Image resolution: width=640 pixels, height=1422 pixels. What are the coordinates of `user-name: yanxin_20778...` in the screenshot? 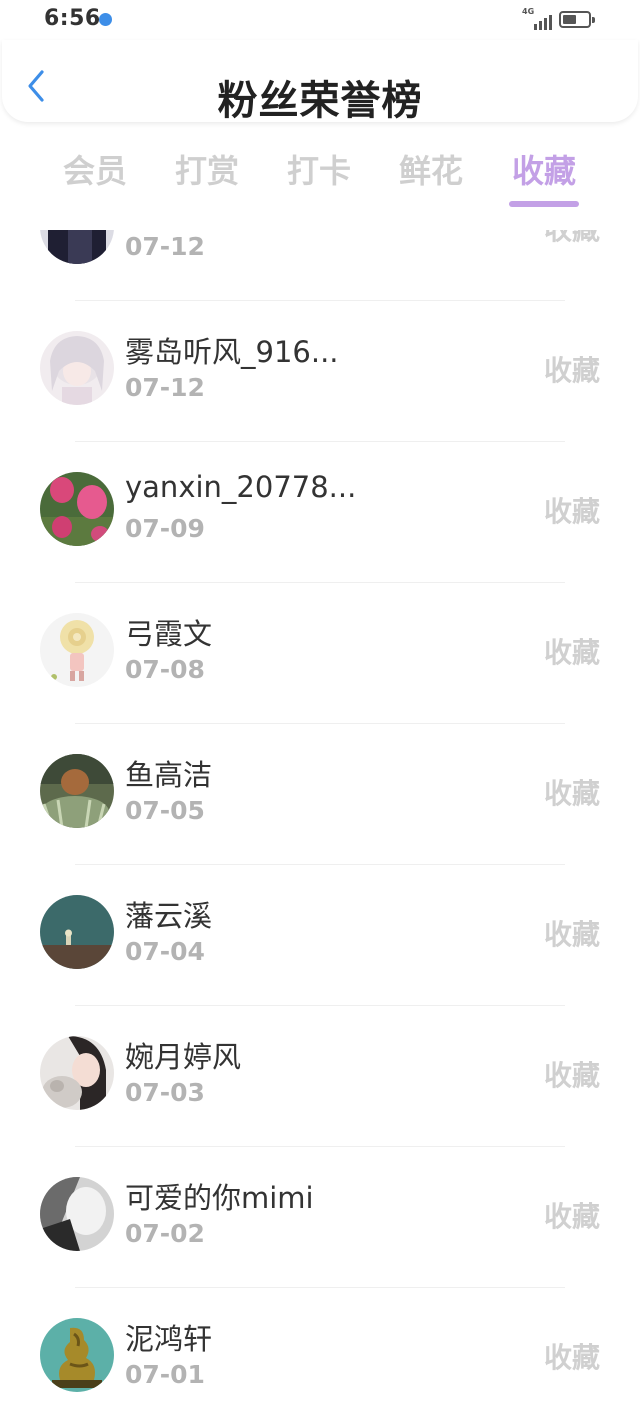 It's located at (241, 487).